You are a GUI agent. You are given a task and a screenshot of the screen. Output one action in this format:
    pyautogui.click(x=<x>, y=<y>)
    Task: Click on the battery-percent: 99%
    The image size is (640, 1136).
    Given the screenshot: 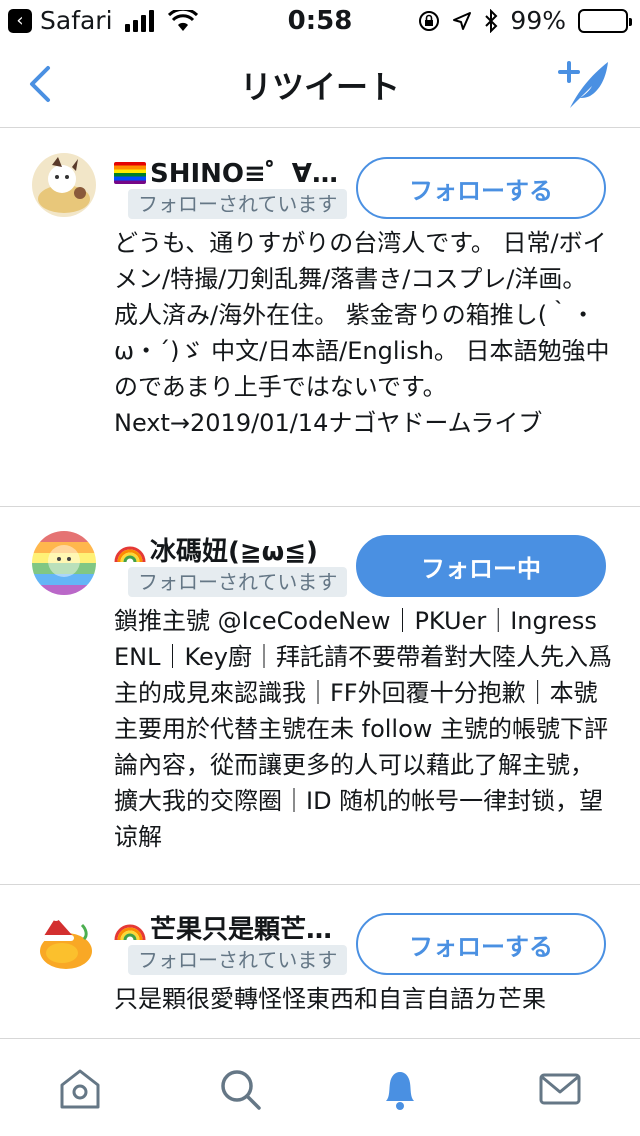 What is the action you would take?
    pyautogui.click(x=538, y=20)
    